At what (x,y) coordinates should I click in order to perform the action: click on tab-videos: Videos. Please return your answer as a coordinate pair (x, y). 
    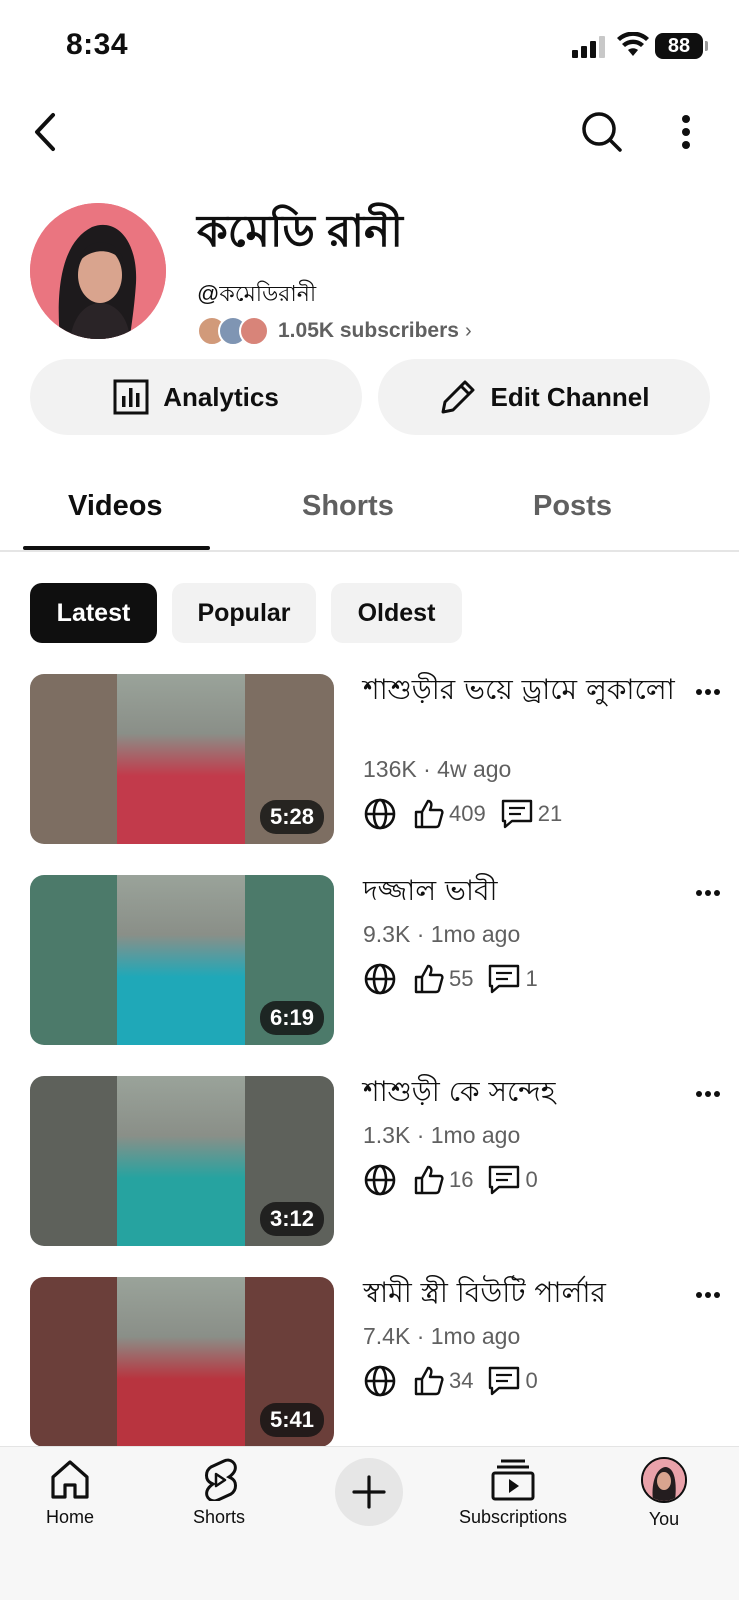
    Looking at the image, I should click on (115, 506).